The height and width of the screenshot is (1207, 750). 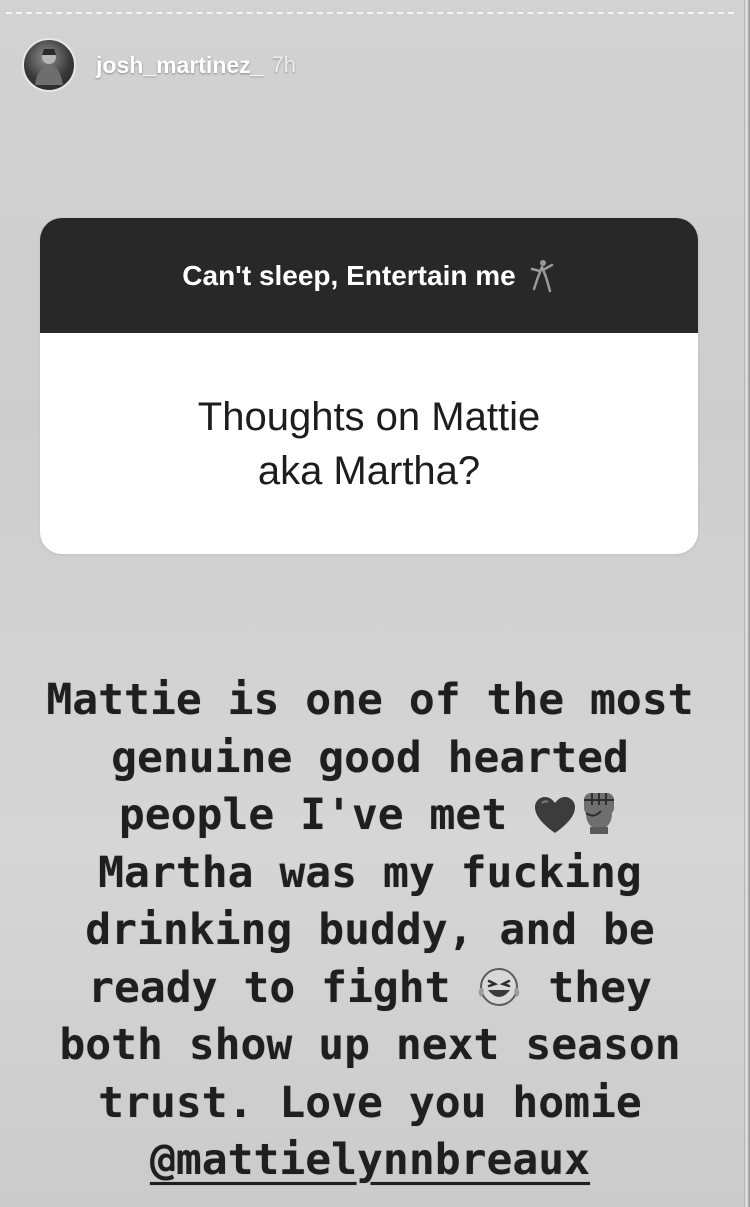 What do you see at coordinates (370, 1102) in the screenshot?
I see `reply-line-8: trust. Love you homie` at bounding box center [370, 1102].